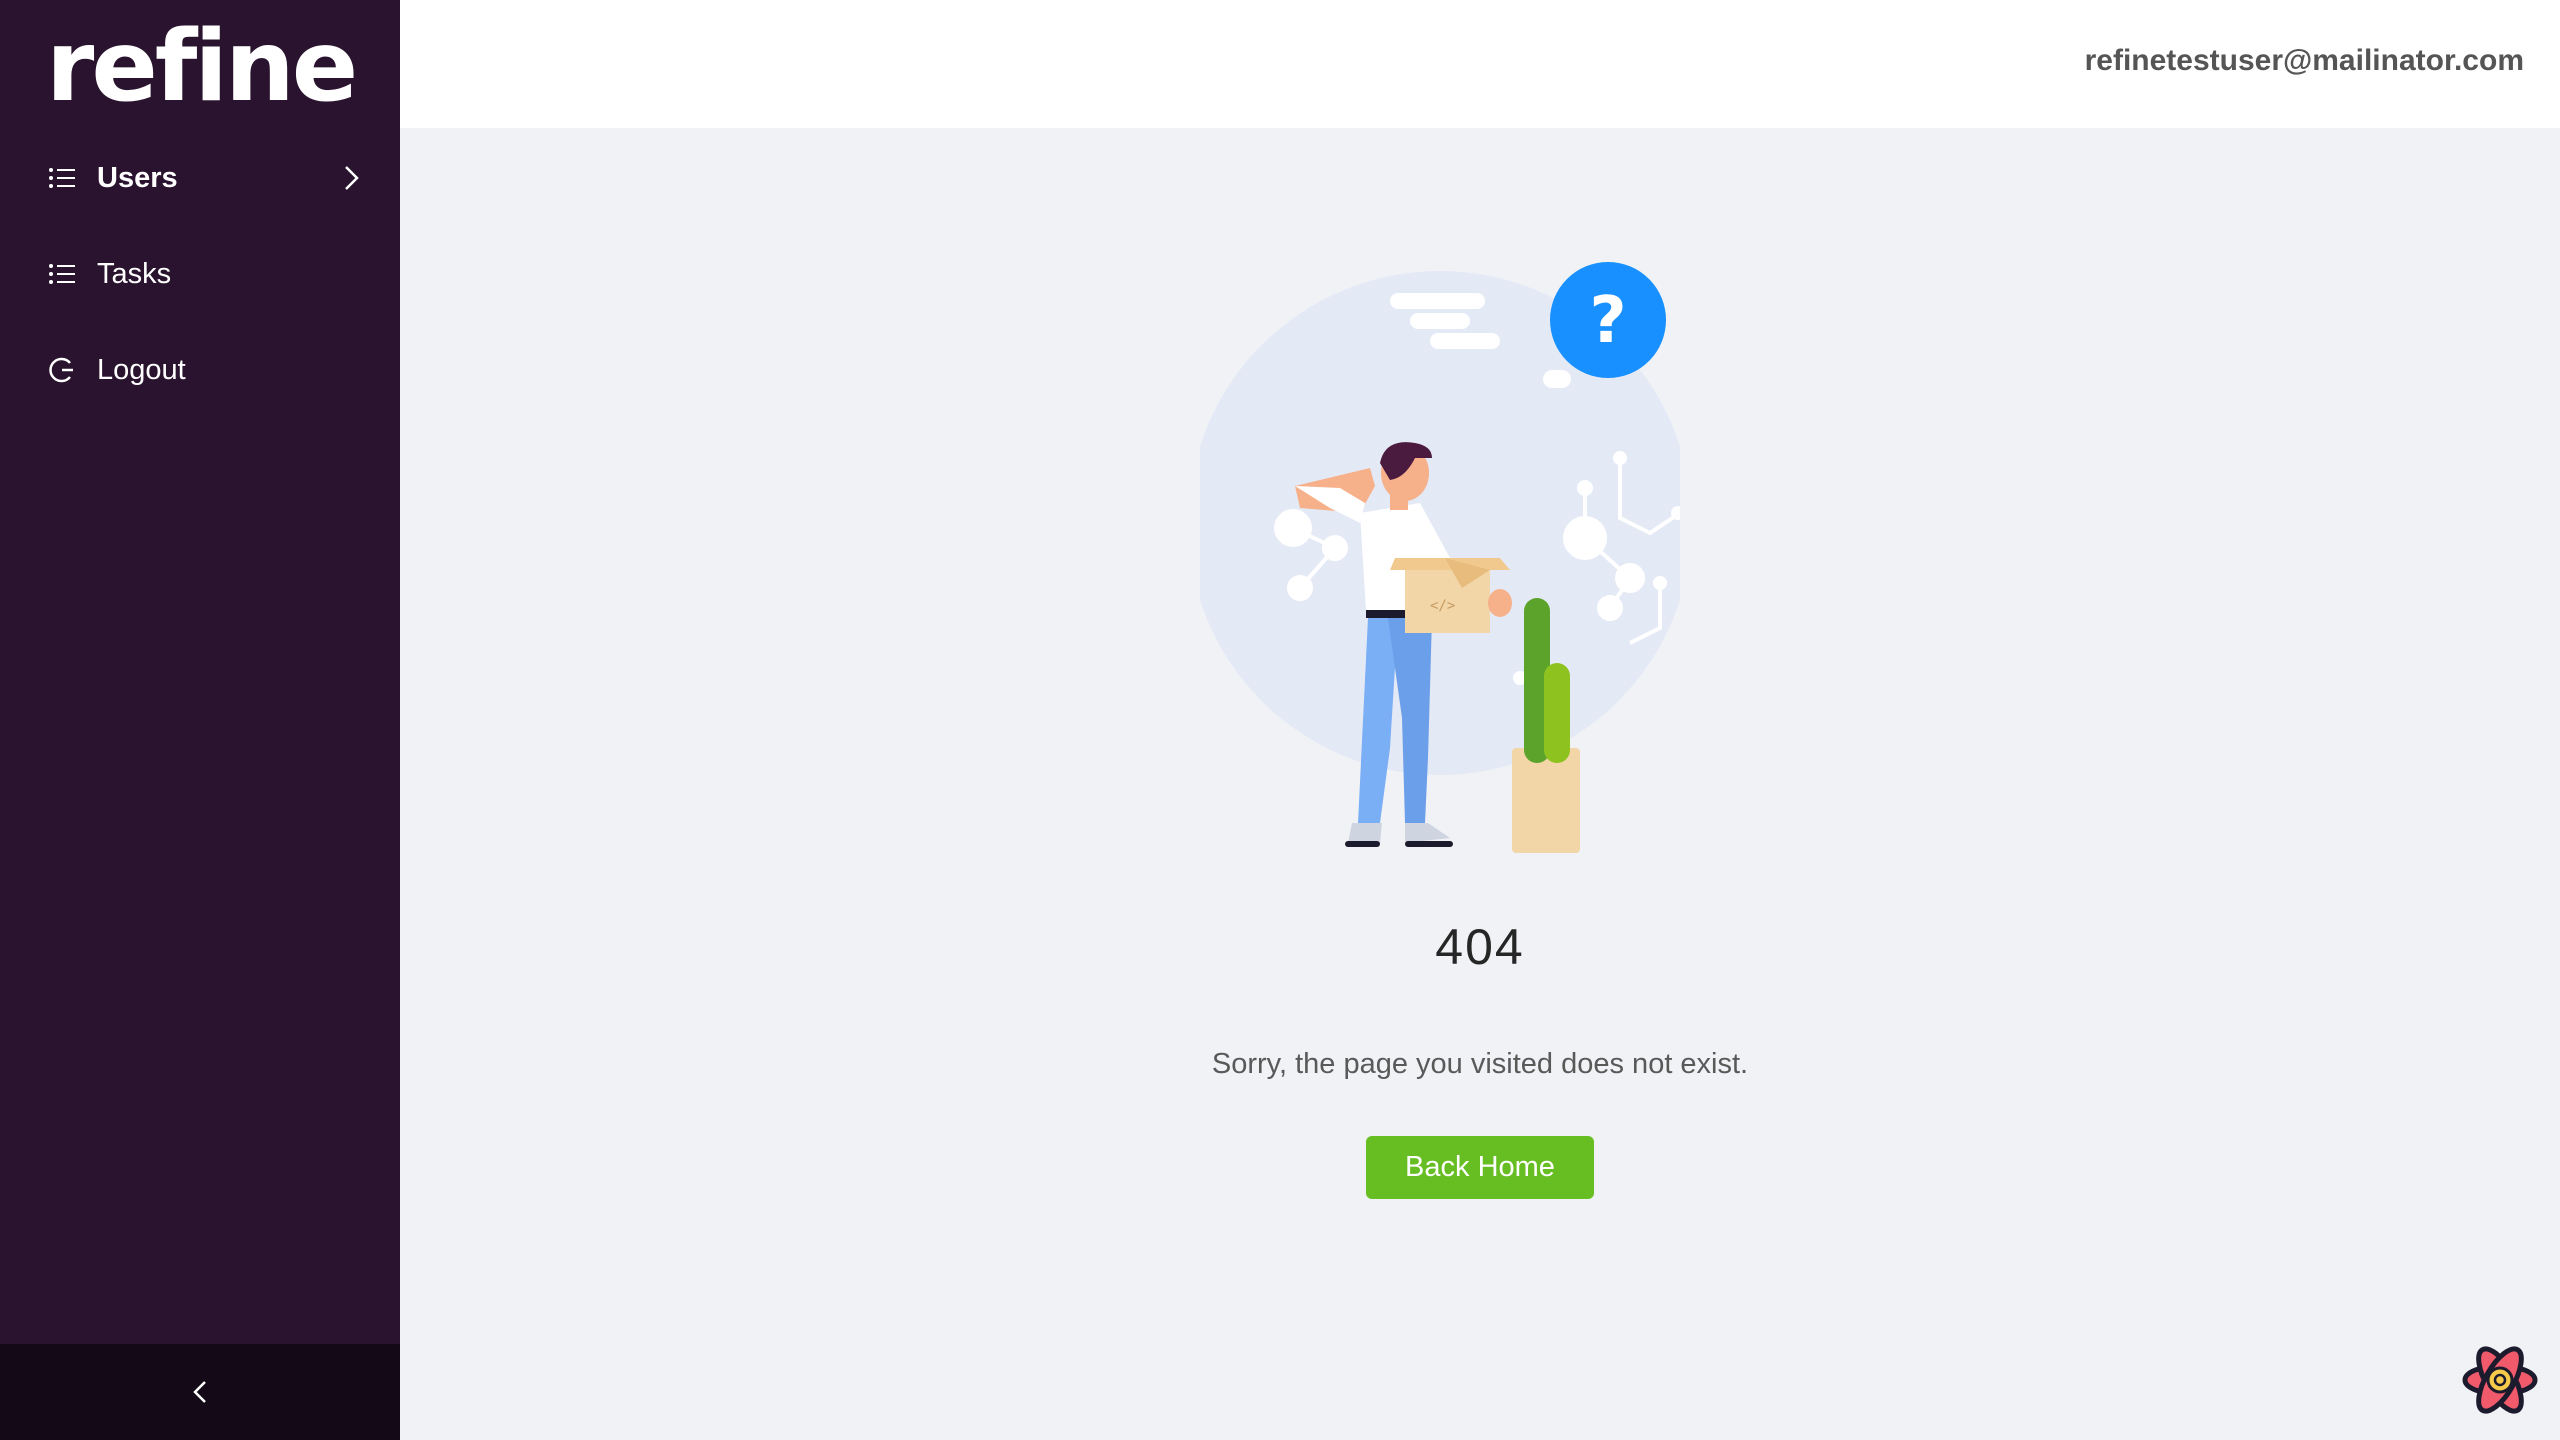  Describe the element at coordinates (1480, 64) in the screenshot. I see `header: refinetestuser@mailinator.com` at that location.